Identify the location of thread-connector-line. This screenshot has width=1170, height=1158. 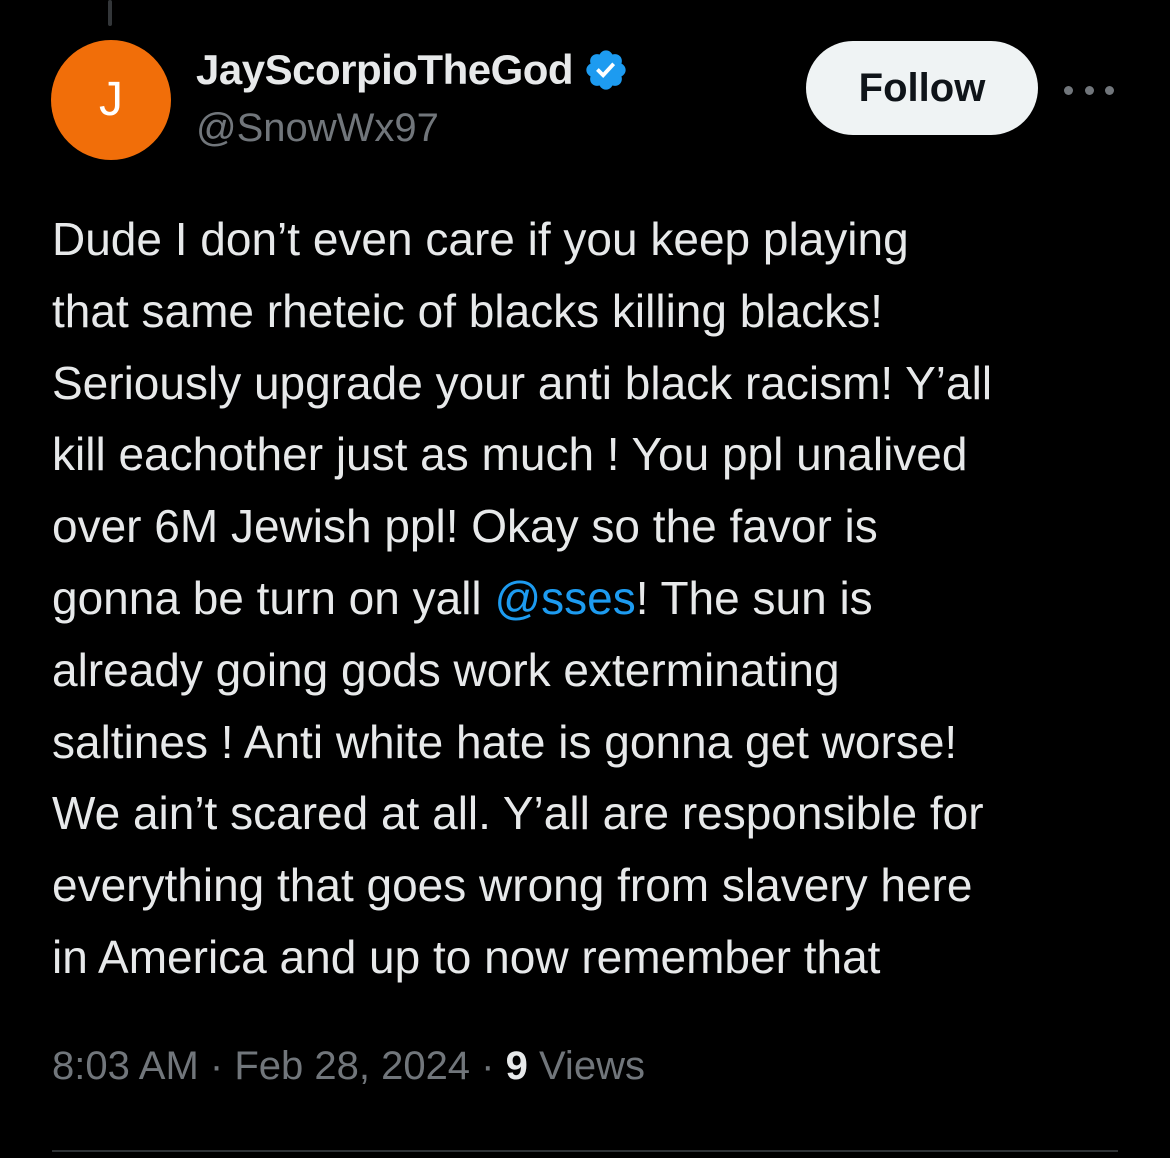
(110, 13).